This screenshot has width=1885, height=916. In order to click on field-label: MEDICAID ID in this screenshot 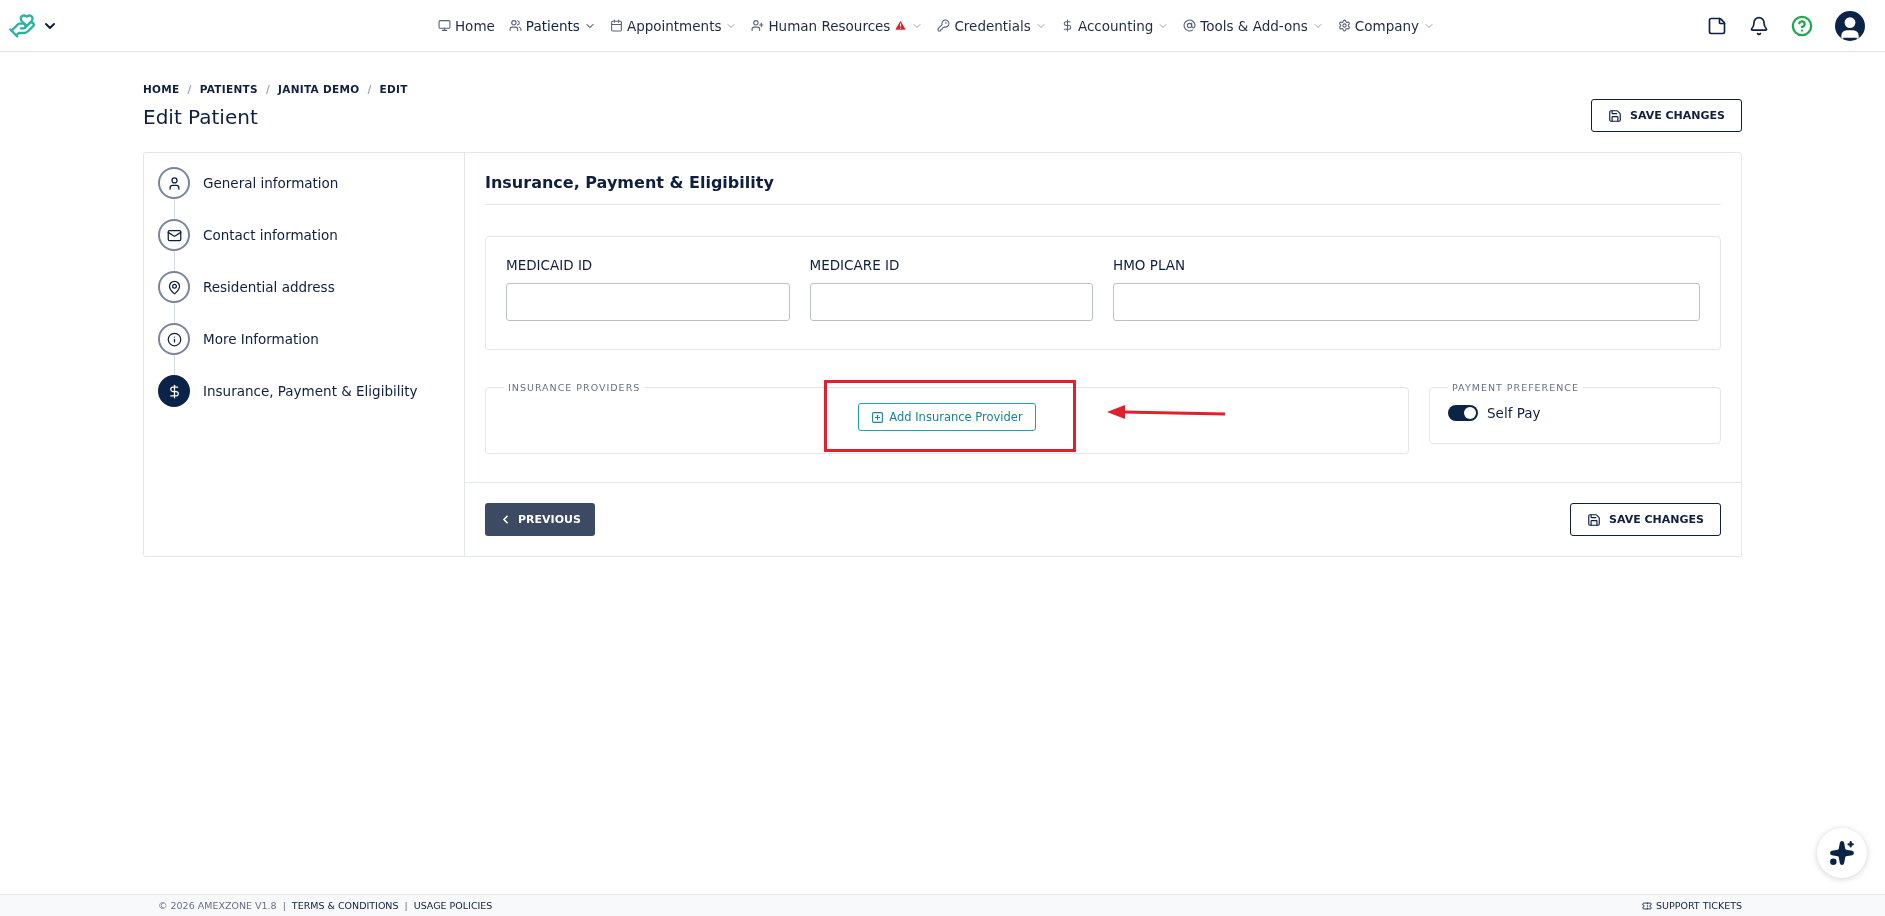, I will do `click(550, 265)`.